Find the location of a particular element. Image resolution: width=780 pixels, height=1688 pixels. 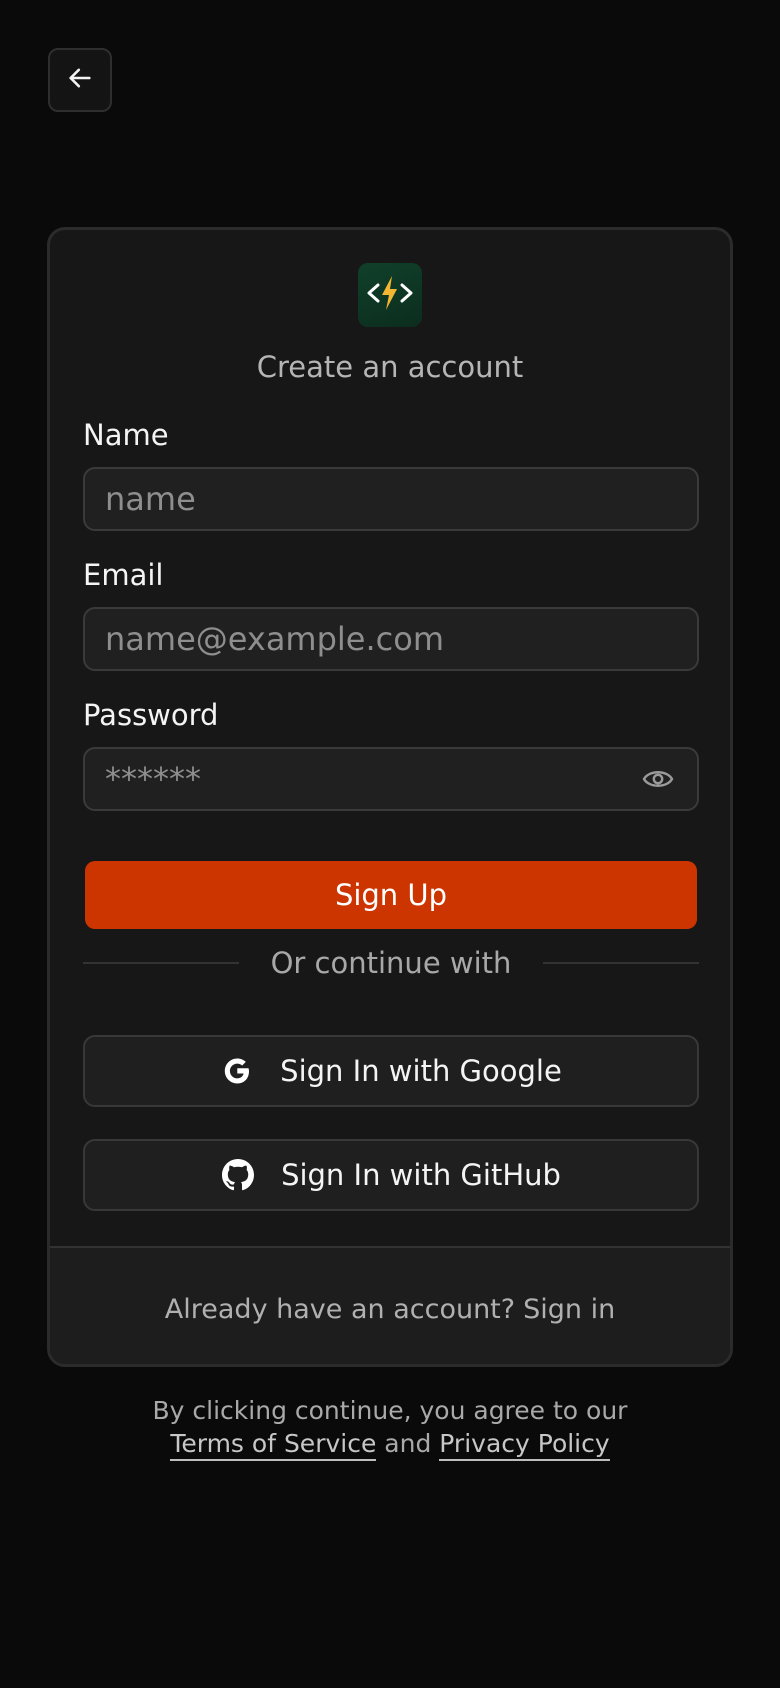

google-signin-button: Sign In with Google is located at coordinates (391, 1071).